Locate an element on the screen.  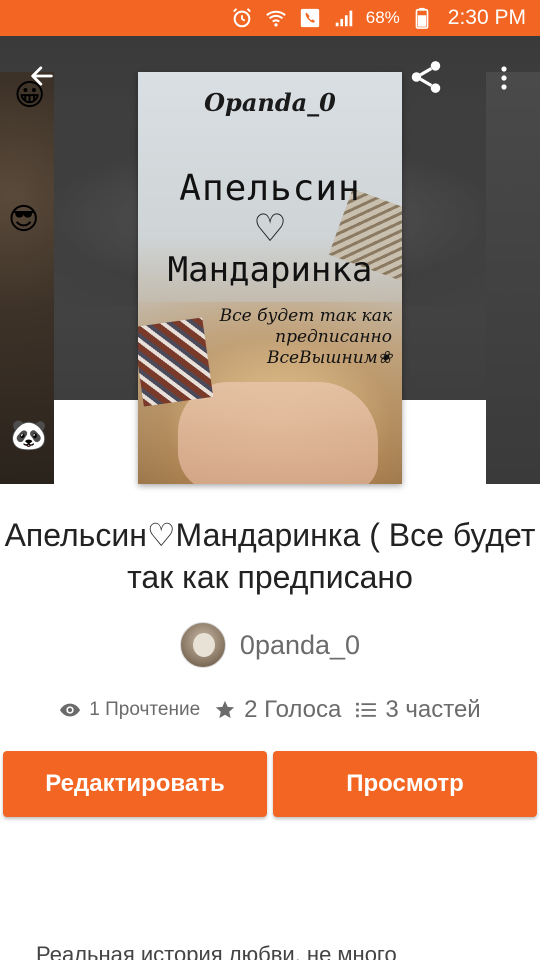
battery-icon is located at coordinates (422, 18).